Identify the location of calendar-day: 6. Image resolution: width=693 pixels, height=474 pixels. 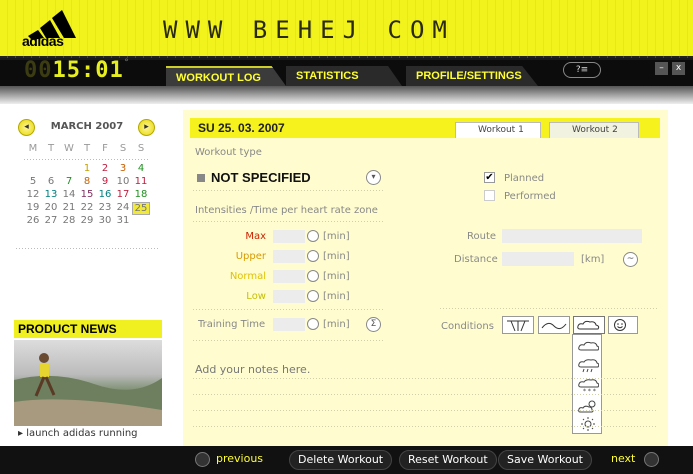
(51, 182).